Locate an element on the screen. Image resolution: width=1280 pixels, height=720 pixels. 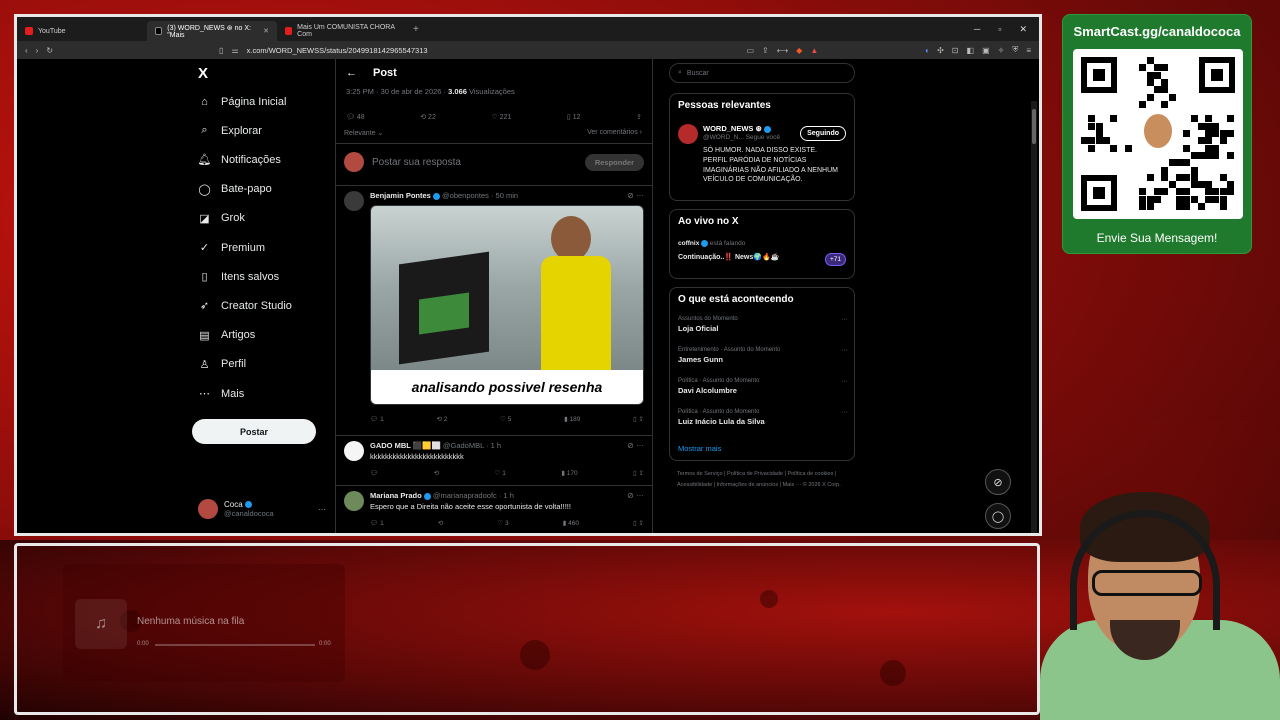
reply-button: 💬︎ is located at coordinates (374, 473).